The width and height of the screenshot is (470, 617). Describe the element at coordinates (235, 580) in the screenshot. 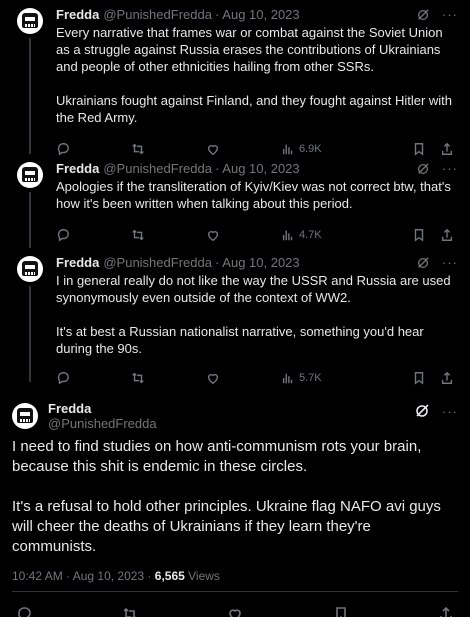

I see `tweet-meta: 10:42 AM · Aug 10, 2023 · 6,565 Views` at that location.